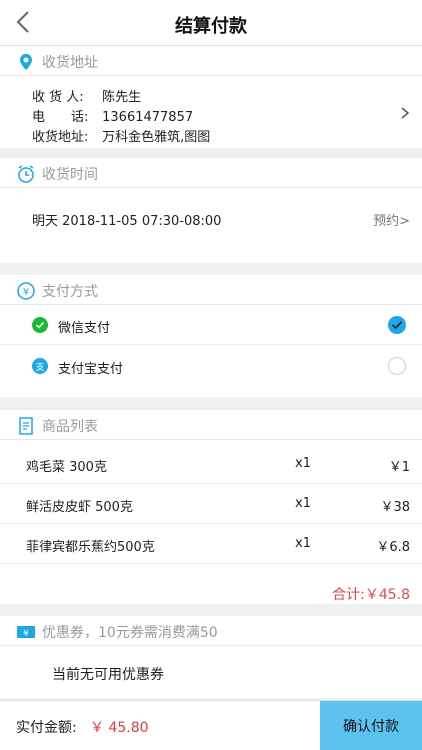  I want to click on address-section-header: 收货地址, so click(211, 61).